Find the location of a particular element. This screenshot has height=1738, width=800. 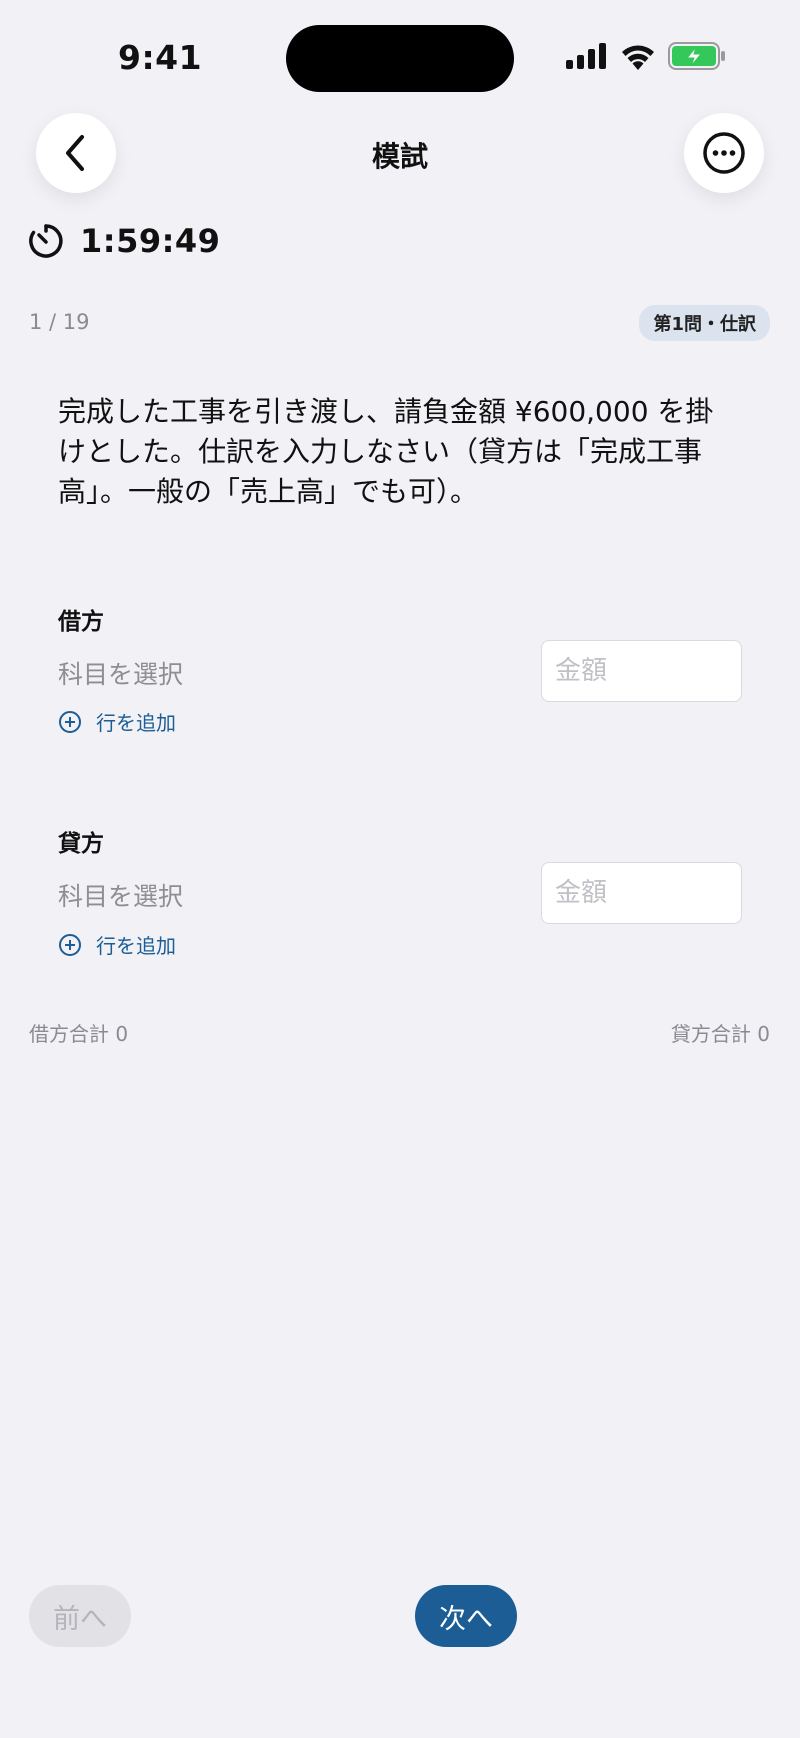

prev-button: 前へ is located at coordinates (80, 1616).